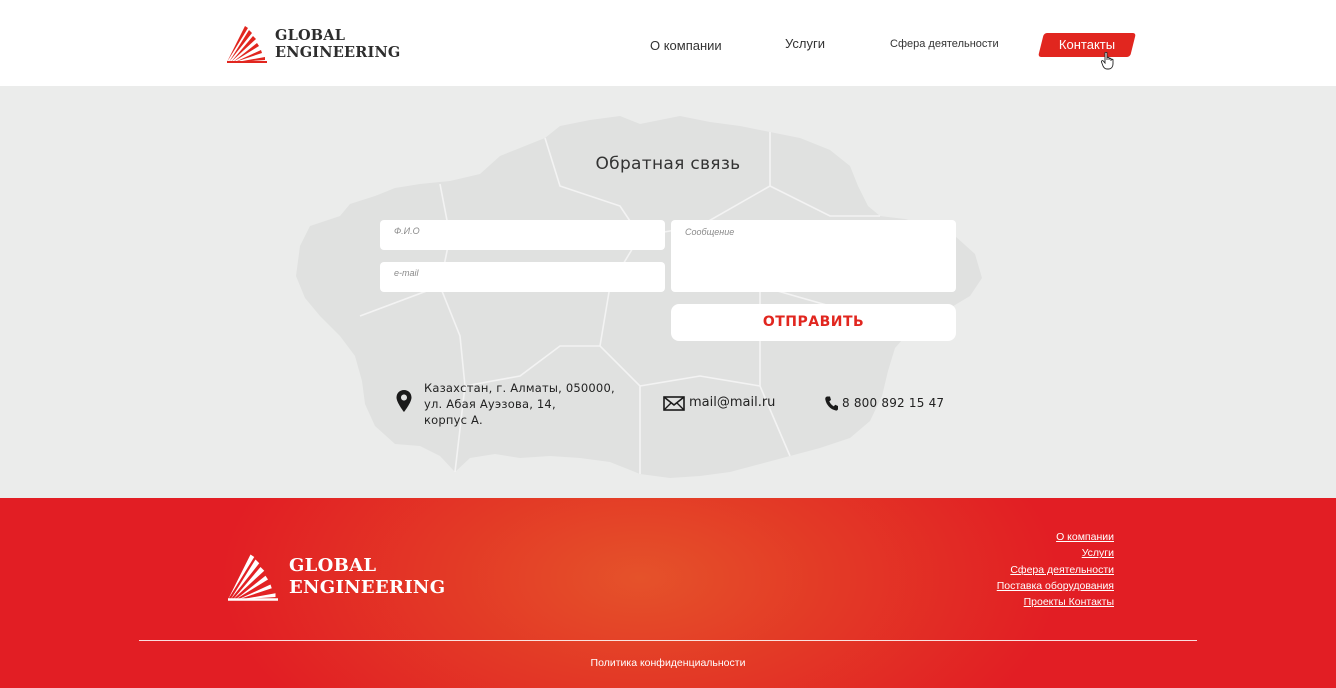  What do you see at coordinates (522, 277) in the screenshot?
I see `email-field: e-mail` at bounding box center [522, 277].